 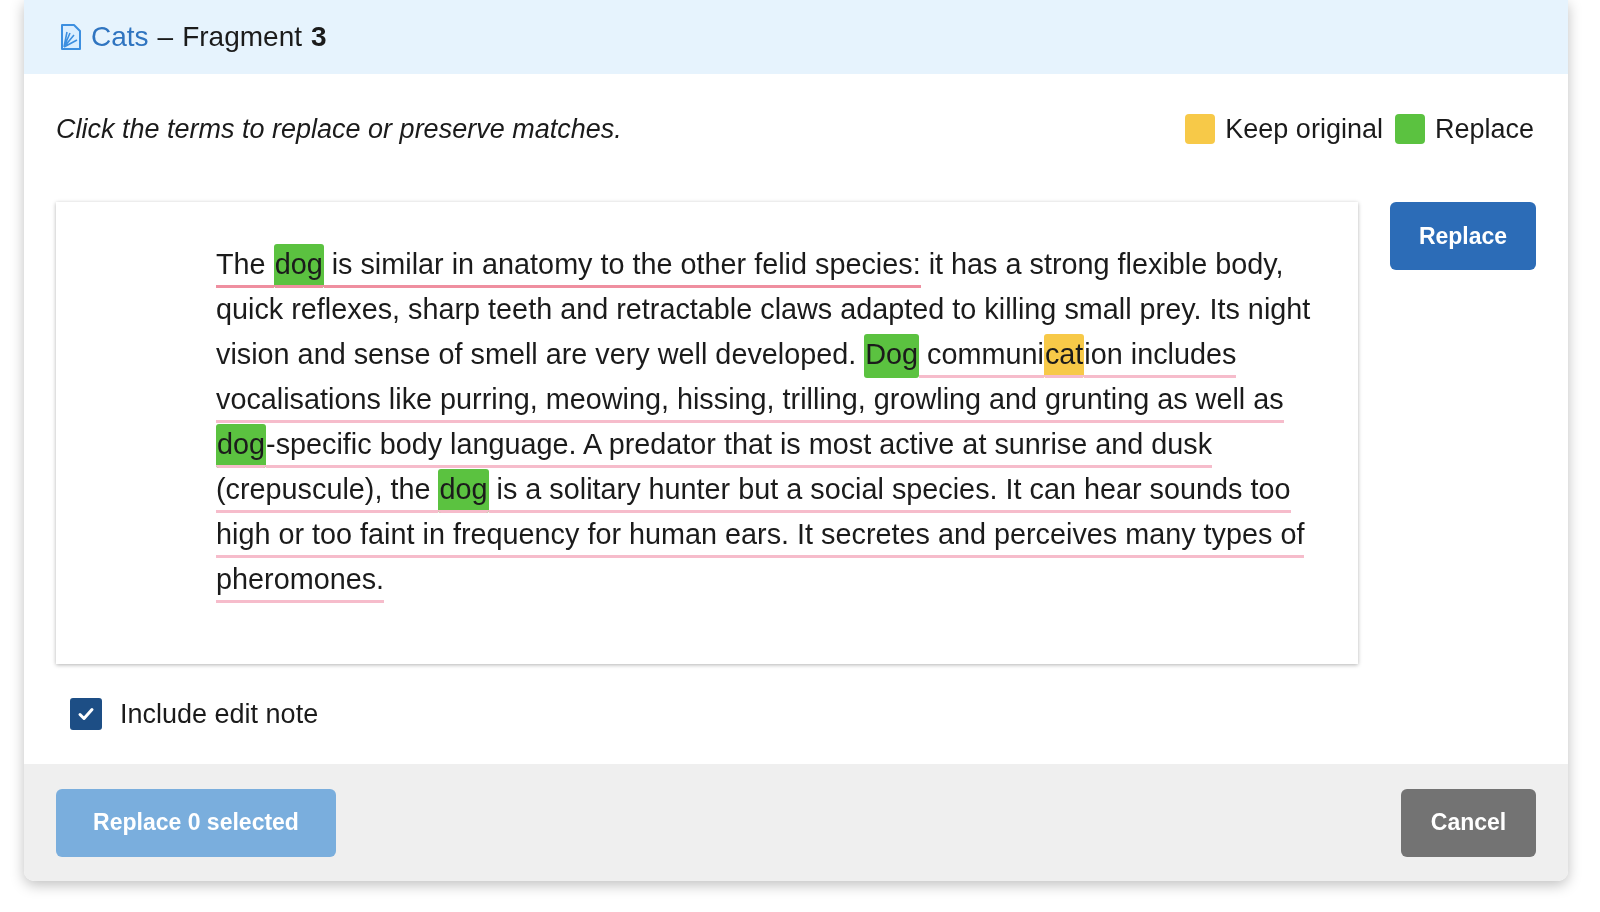 I want to click on legend-label: Keep original, so click(x=1304, y=129).